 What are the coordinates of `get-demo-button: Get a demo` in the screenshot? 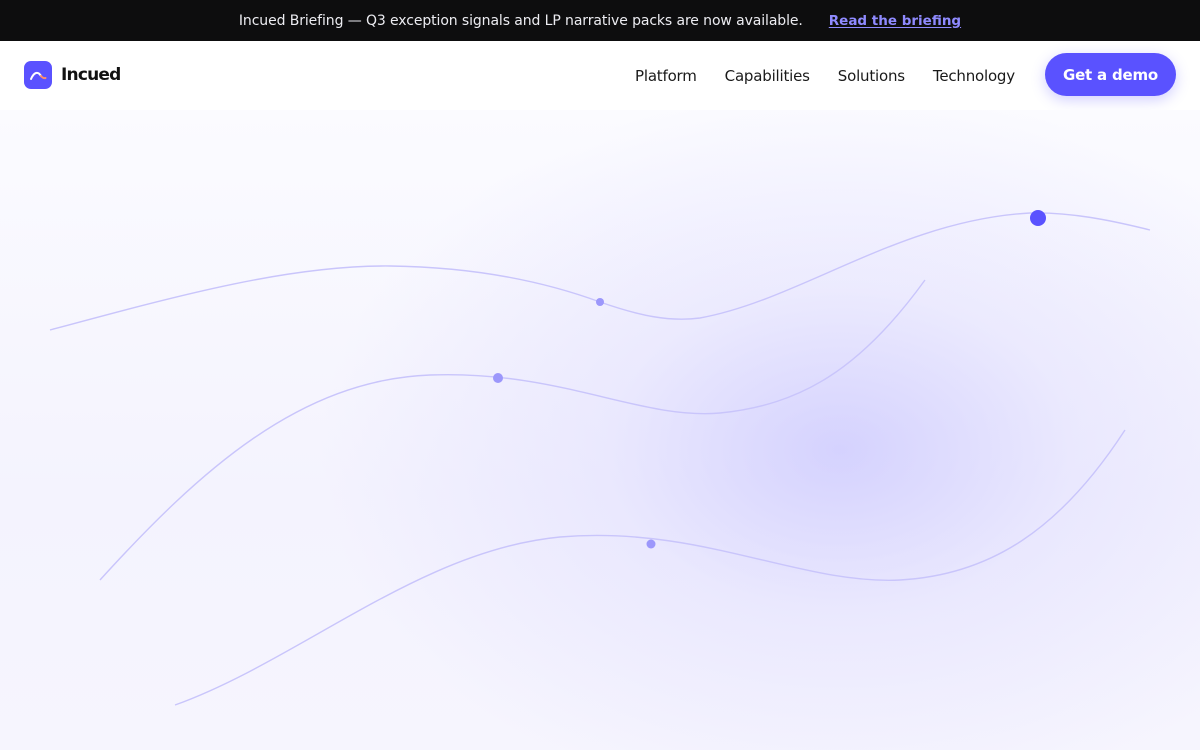 It's located at (1110, 74).